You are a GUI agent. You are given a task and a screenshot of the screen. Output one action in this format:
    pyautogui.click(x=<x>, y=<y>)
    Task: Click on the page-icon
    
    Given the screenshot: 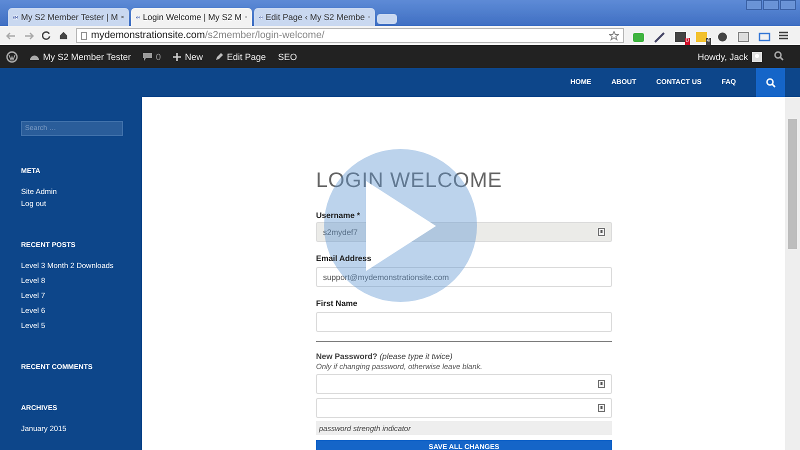 What is the action you would take?
    pyautogui.click(x=84, y=36)
    